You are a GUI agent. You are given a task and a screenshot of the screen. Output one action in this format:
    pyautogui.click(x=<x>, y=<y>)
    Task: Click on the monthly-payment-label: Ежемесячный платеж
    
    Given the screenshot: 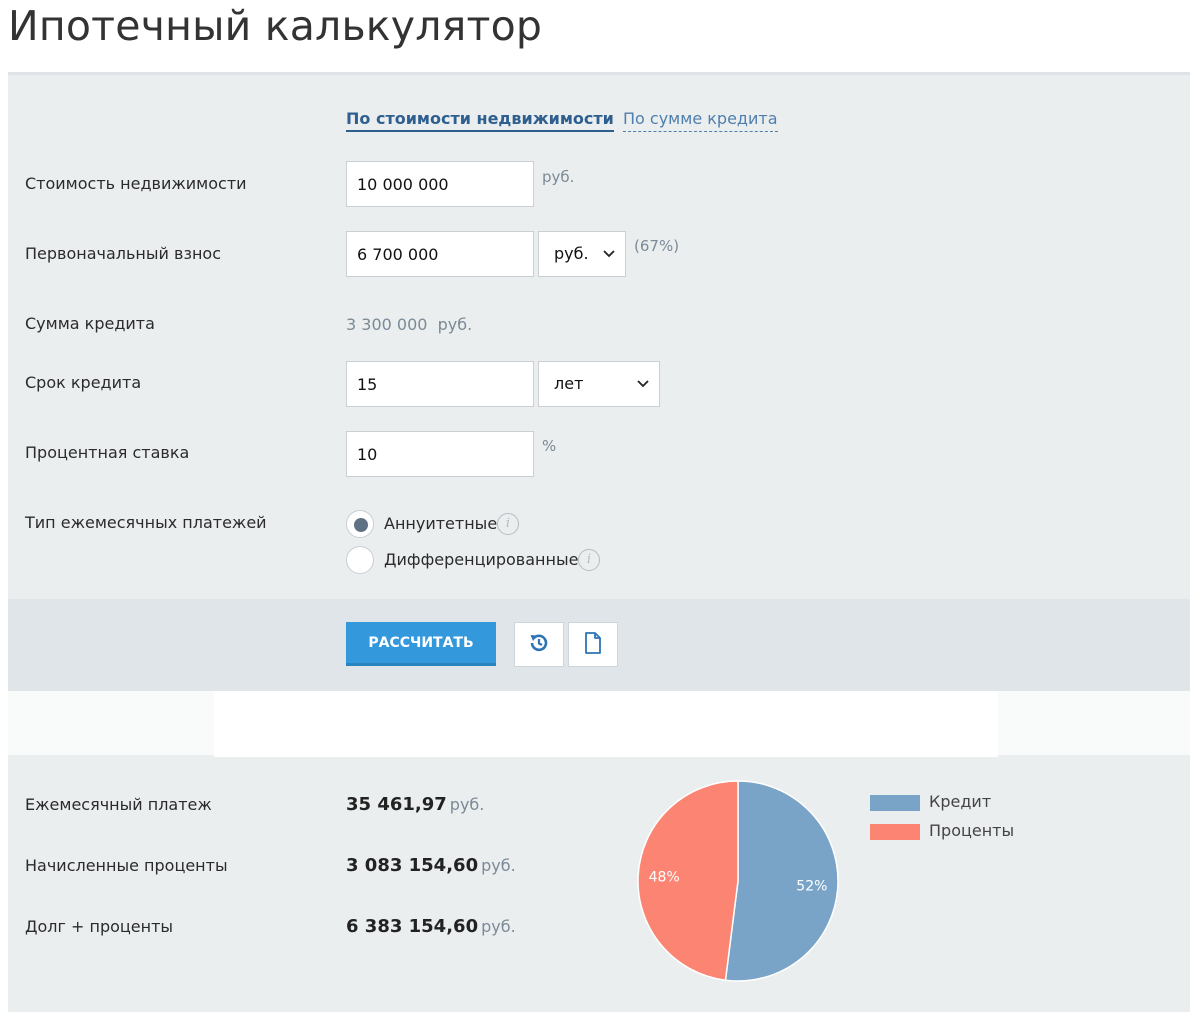 What is the action you would take?
    pyautogui.click(x=118, y=804)
    